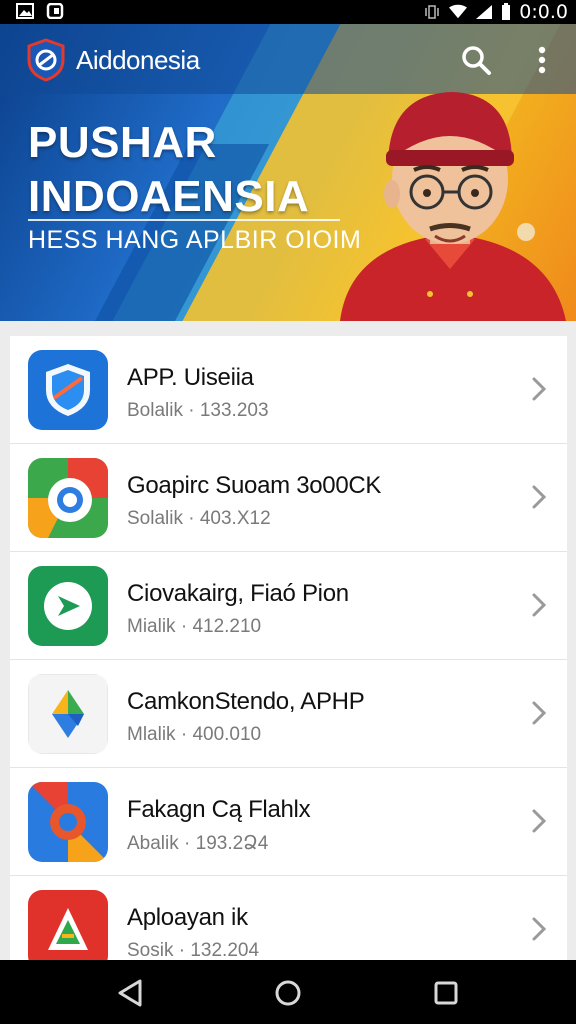 This screenshot has height=1024, width=576. What do you see at coordinates (68, 928) in the screenshot?
I see `red-a-app-icon` at bounding box center [68, 928].